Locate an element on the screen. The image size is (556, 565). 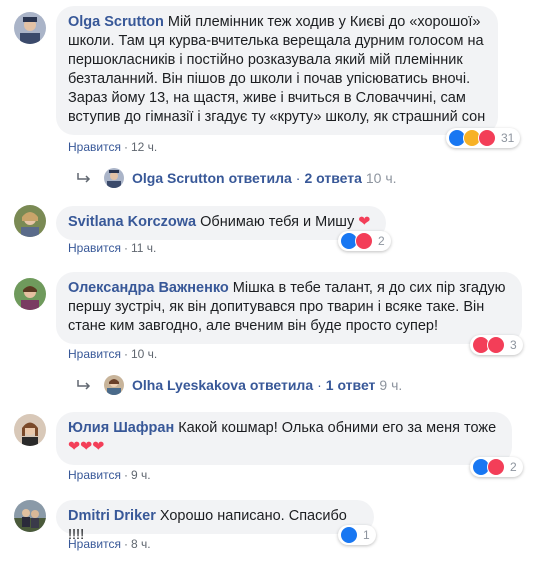
comment-author: Dmitri Driker is located at coordinates (112, 516).